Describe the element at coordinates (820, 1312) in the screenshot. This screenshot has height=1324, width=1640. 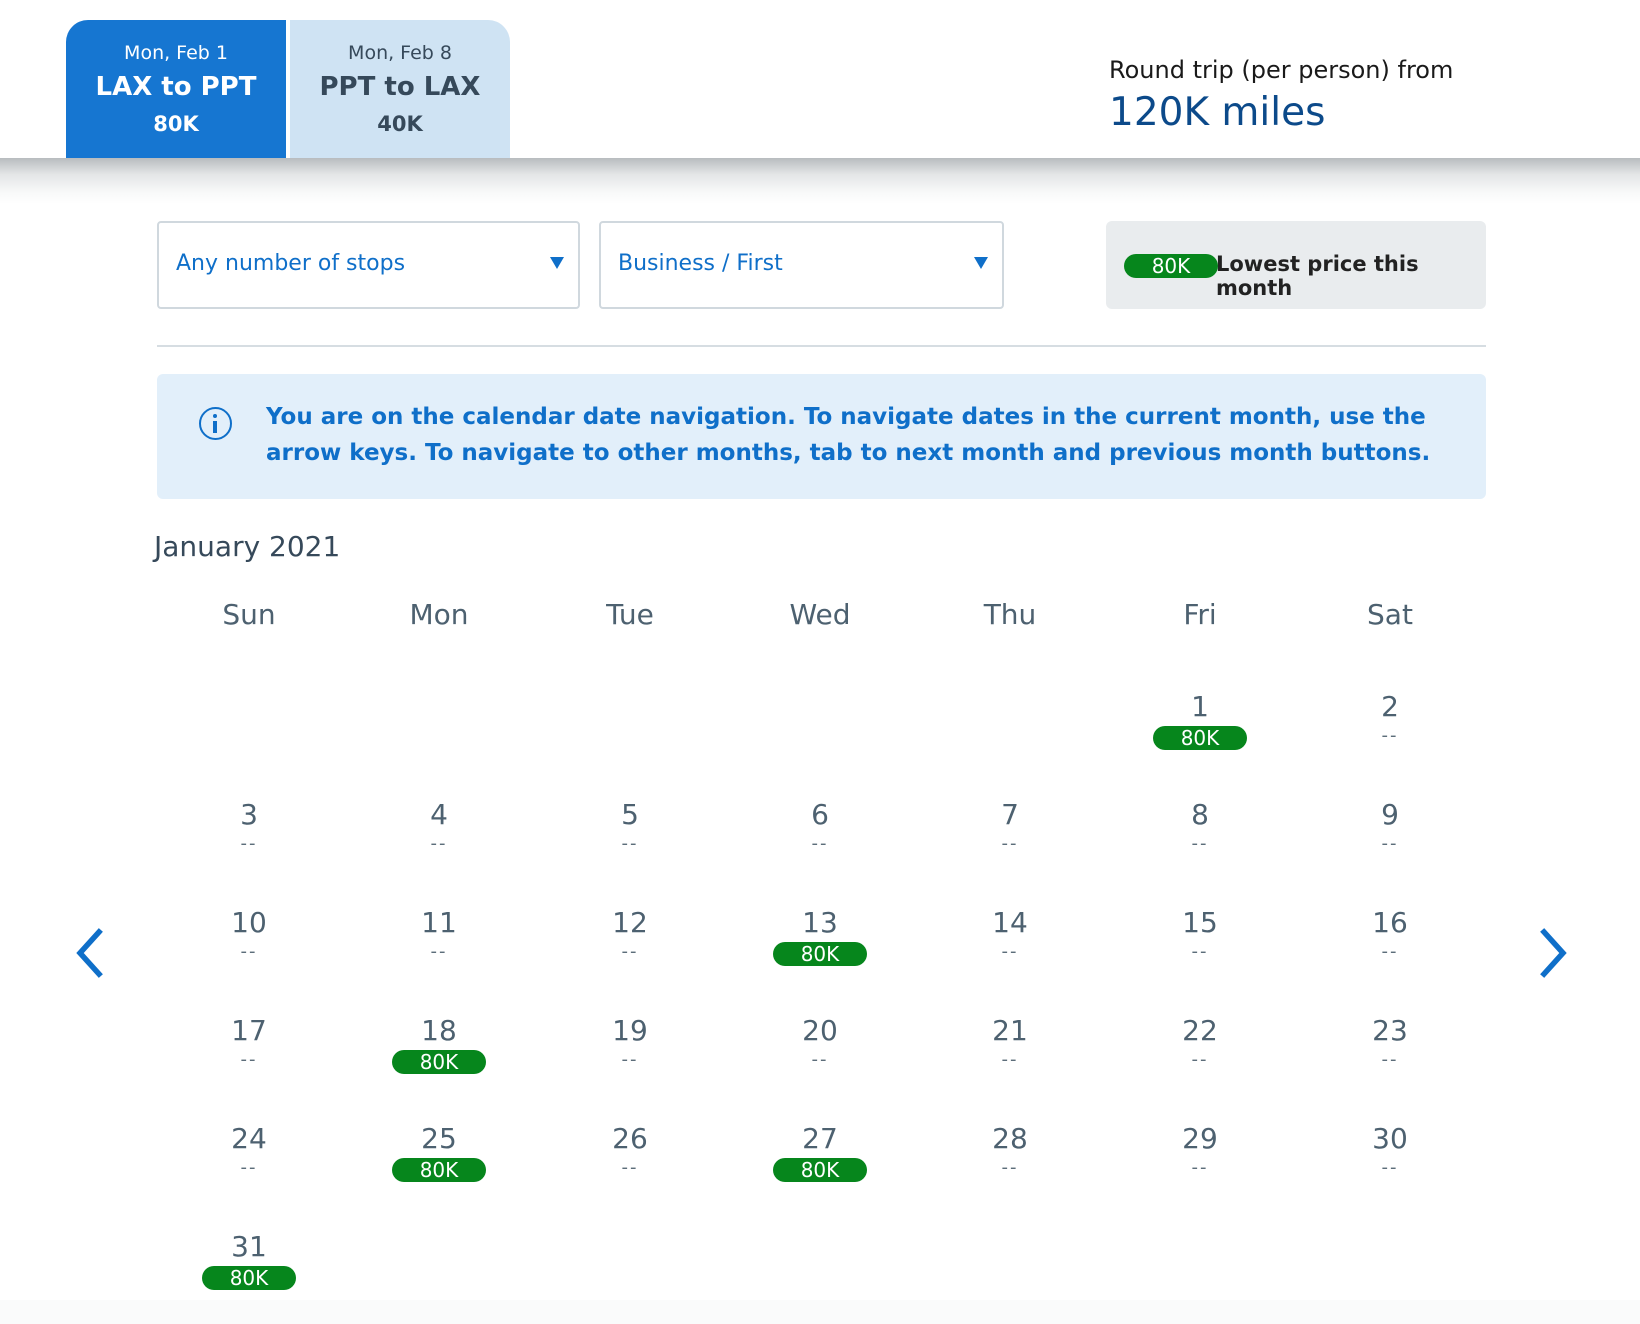
I see `page-footer-edge` at that location.